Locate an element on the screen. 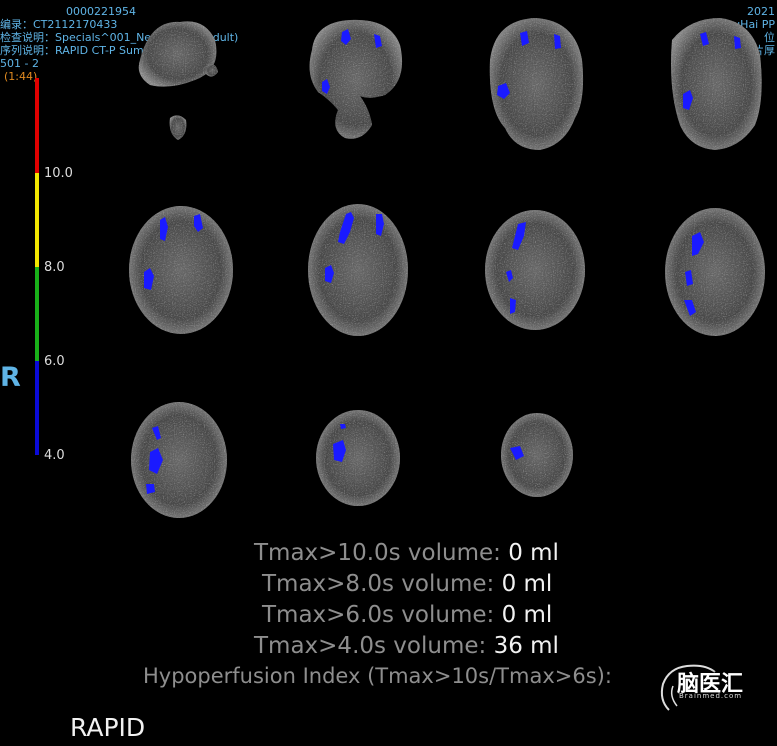 This screenshot has height=746, width=777. result-hypoperfusion-index: Hypoperfusion Index (Tmax>10s/Tmax>6s): is located at coordinates (377, 676).